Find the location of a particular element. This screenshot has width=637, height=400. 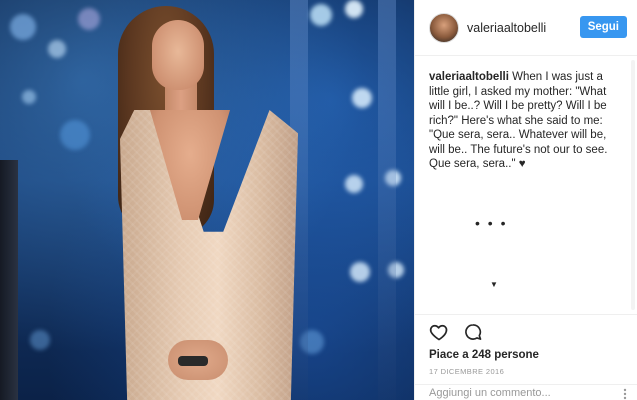

follow-button: Segui is located at coordinates (603, 27).